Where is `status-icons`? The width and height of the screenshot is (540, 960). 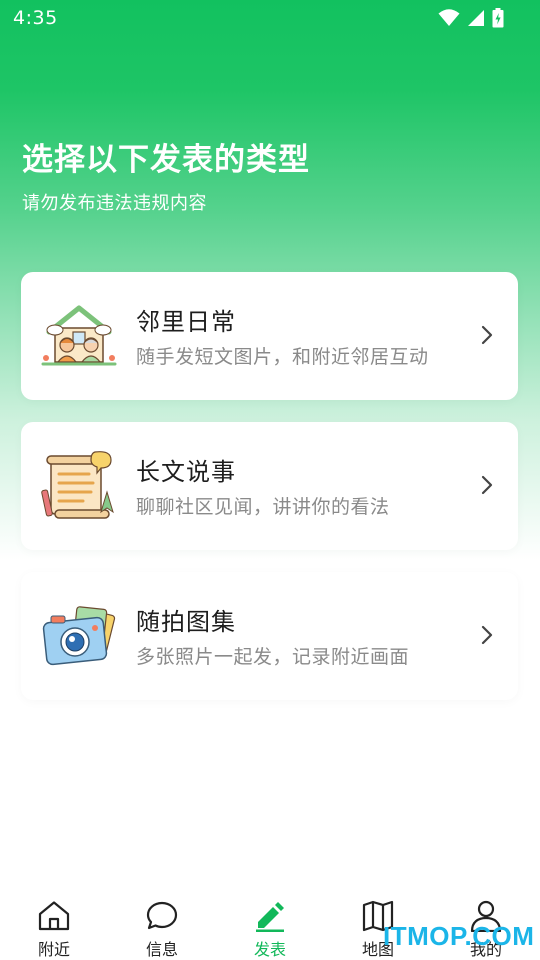
status-icons is located at coordinates (471, 18).